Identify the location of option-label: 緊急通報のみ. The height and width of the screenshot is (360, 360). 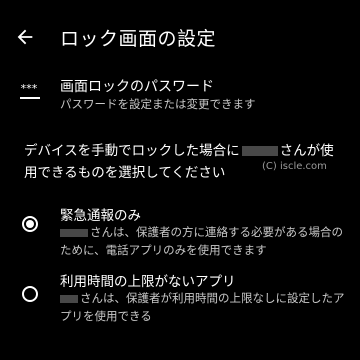
(100, 216).